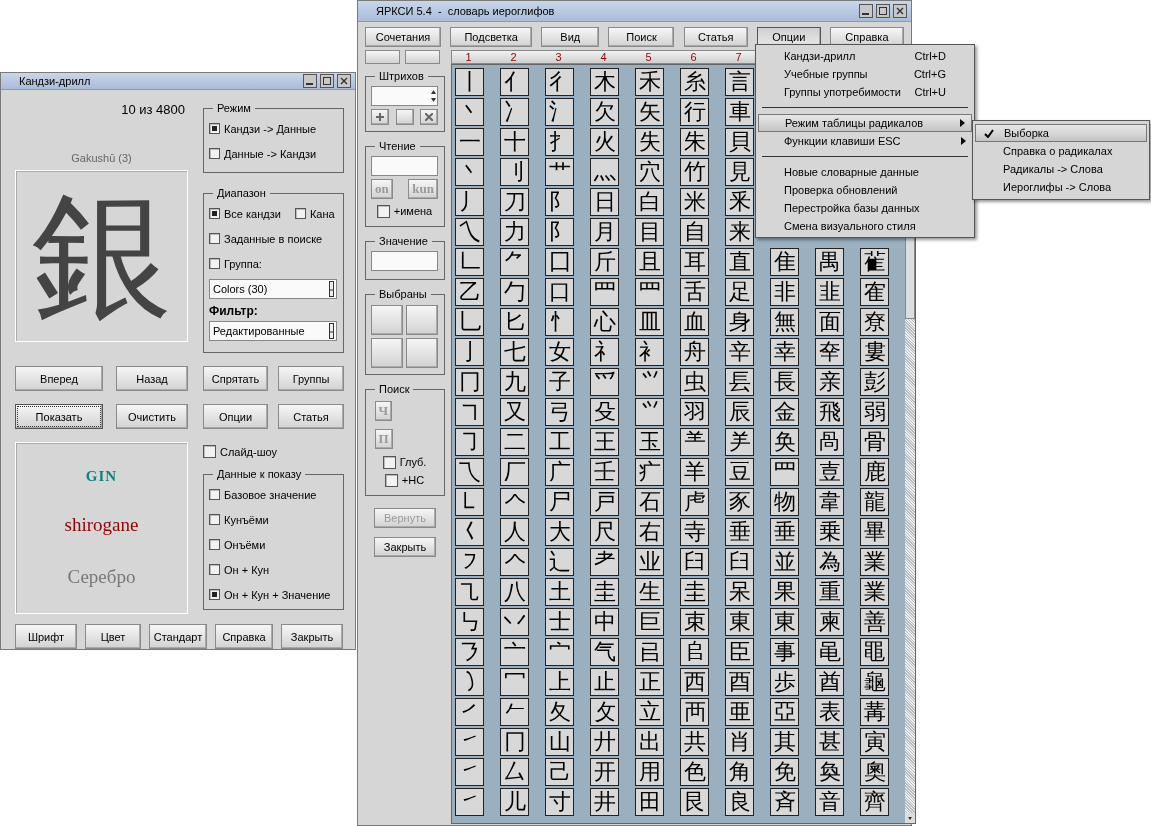 The width and height of the screenshot is (1151, 826). Describe the element at coordinates (694, 622) in the screenshot. I see `radical-cell: 束` at that location.